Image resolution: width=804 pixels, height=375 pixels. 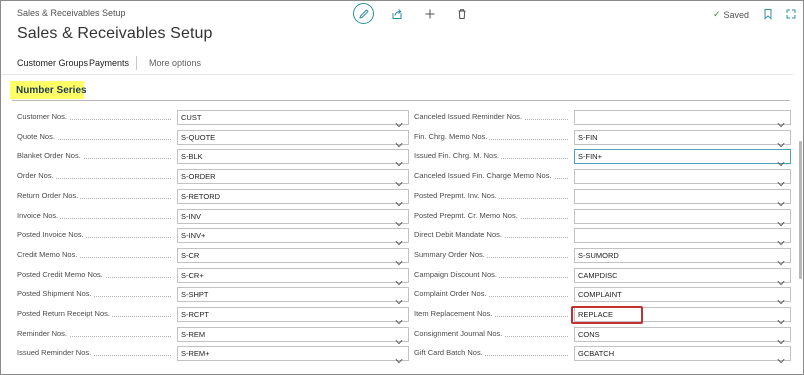 What do you see at coordinates (736, 14) in the screenshot?
I see `saved-label: Saved` at bounding box center [736, 14].